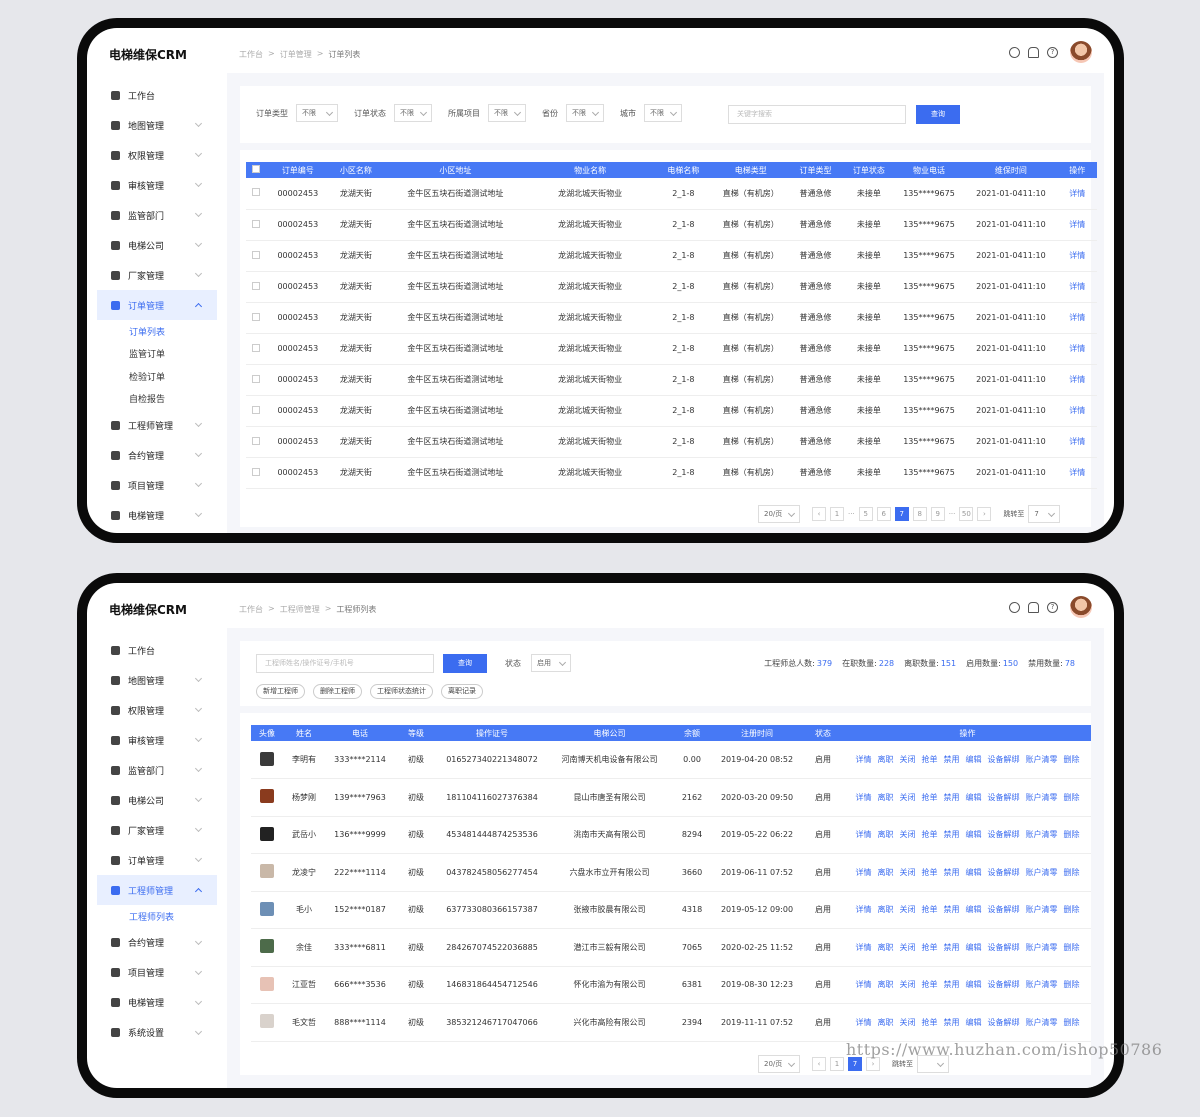 This screenshot has height=1117, width=1200. What do you see at coordinates (157, 973) in the screenshot?
I see `sidebar-item: 项目管理` at bounding box center [157, 973].